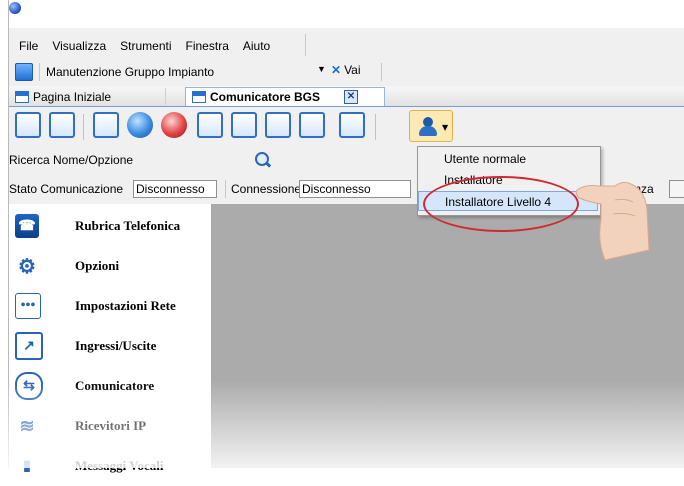  What do you see at coordinates (355, 189) in the screenshot?
I see `connessione-field: Disconnesso` at bounding box center [355, 189].